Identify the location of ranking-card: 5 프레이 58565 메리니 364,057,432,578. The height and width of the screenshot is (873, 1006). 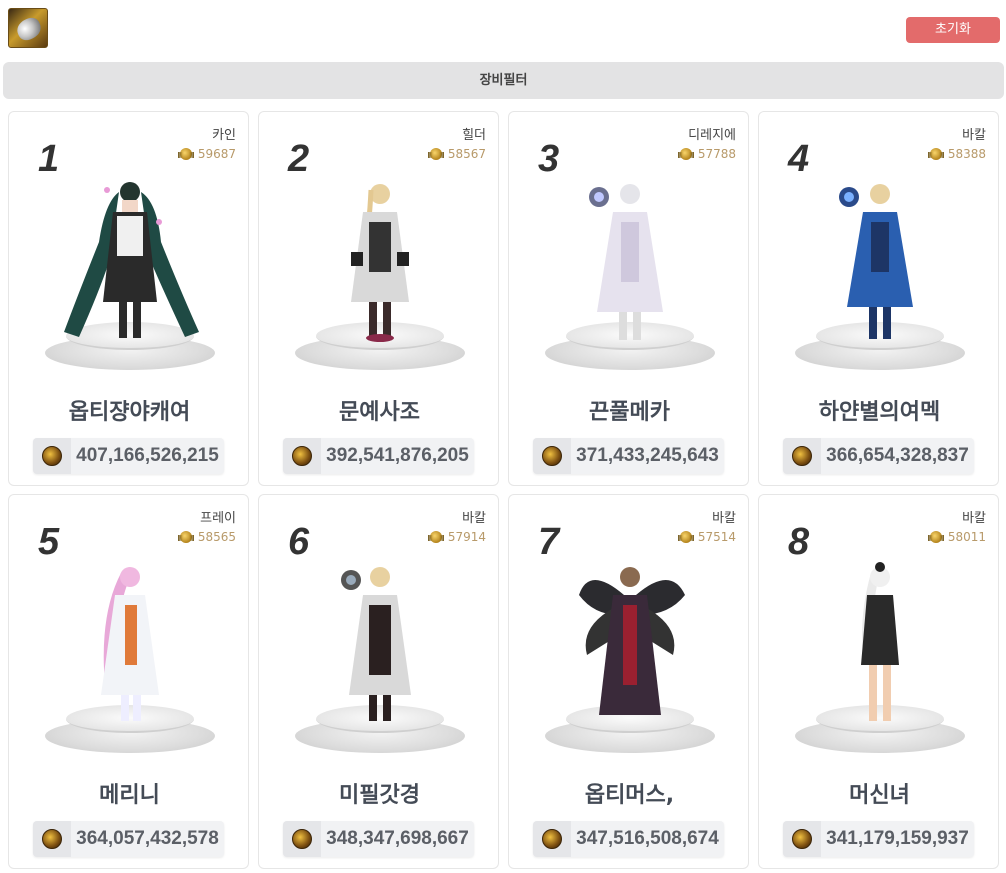
(128, 681).